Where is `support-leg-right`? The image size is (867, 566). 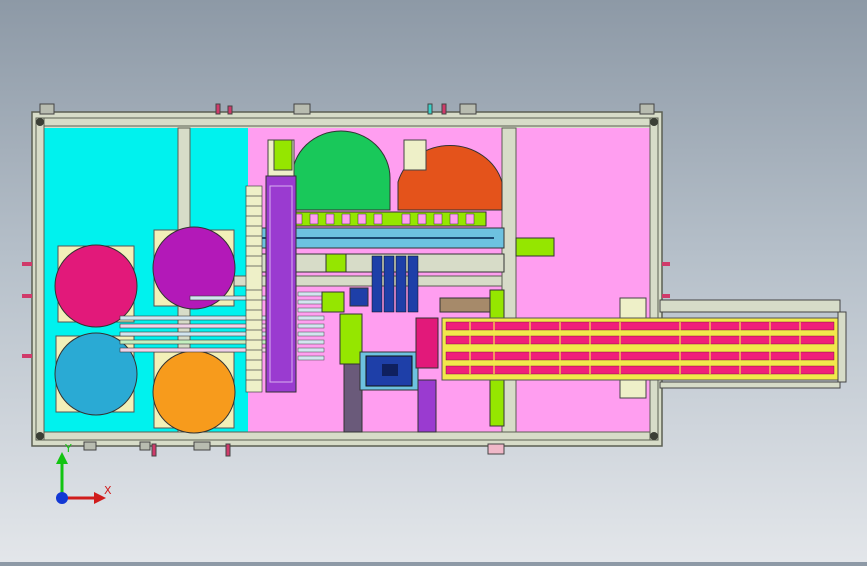 support-leg-right is located at coordinates (427, 406).